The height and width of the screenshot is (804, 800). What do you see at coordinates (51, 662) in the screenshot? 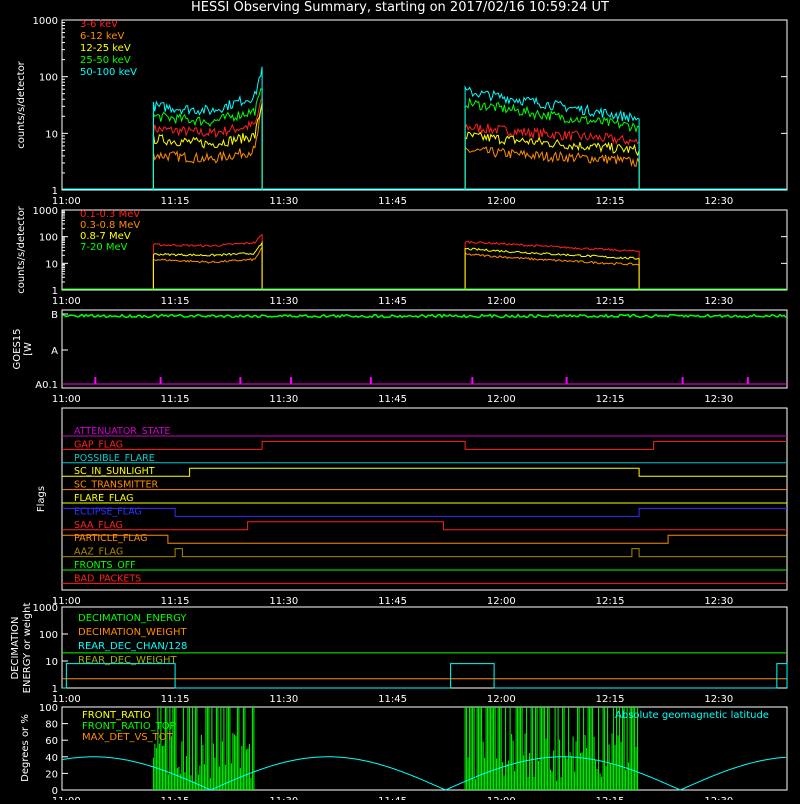
I see `decim-ytick-label: 10` at bounding box center [51, 662].